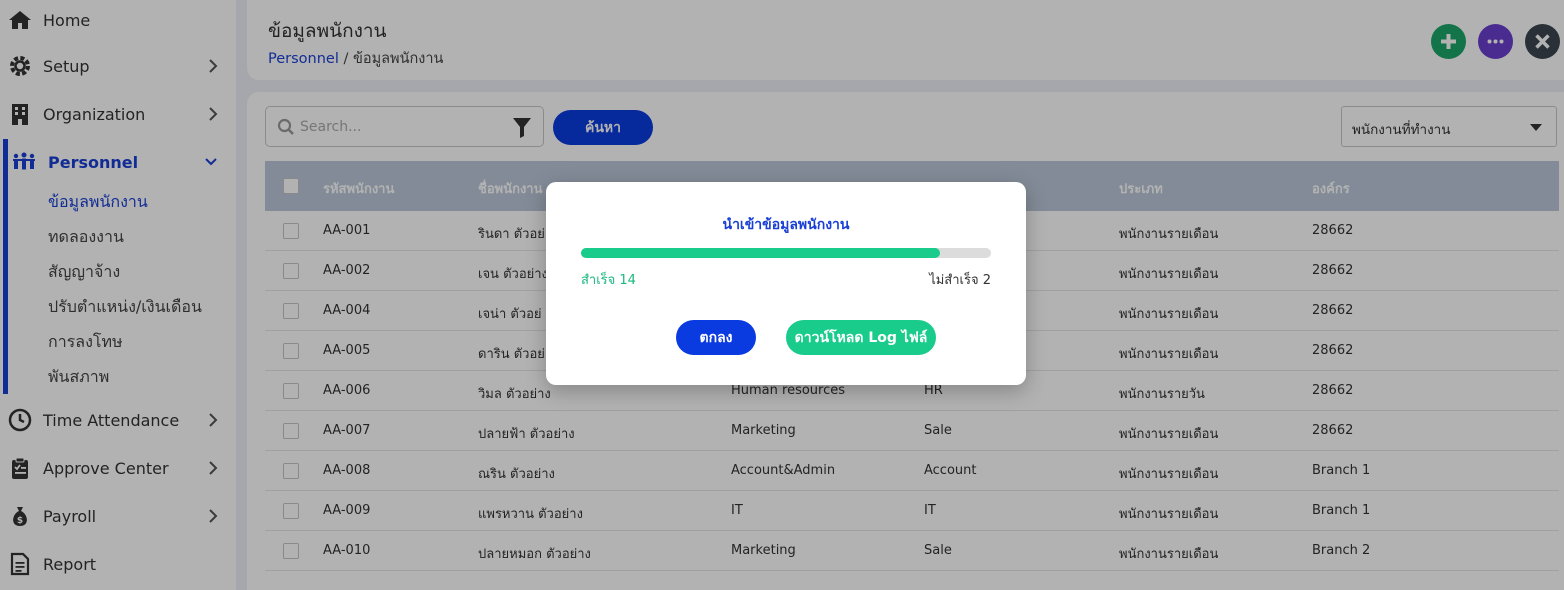 The height and width of the screenshot is (590, 1564). Describe the element at coordinates (861, 337) in the screenshot. I see `download-log-button: ดาวน์โหลด Log ไฟล์` at that location.